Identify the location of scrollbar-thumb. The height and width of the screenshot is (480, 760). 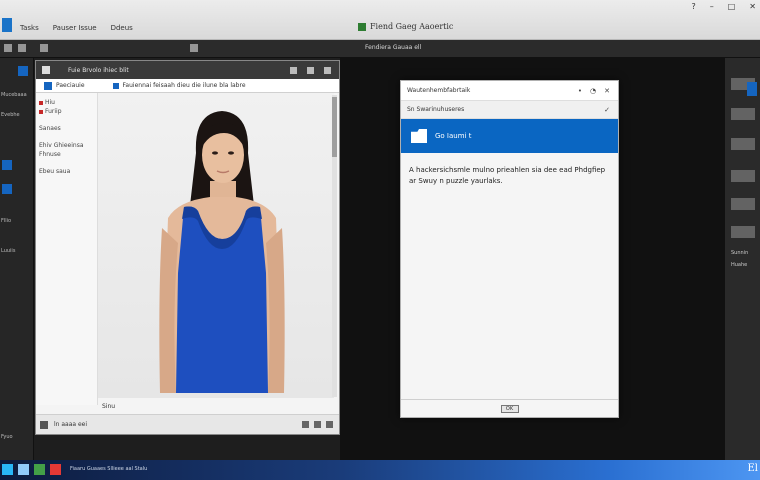
(334, 127).